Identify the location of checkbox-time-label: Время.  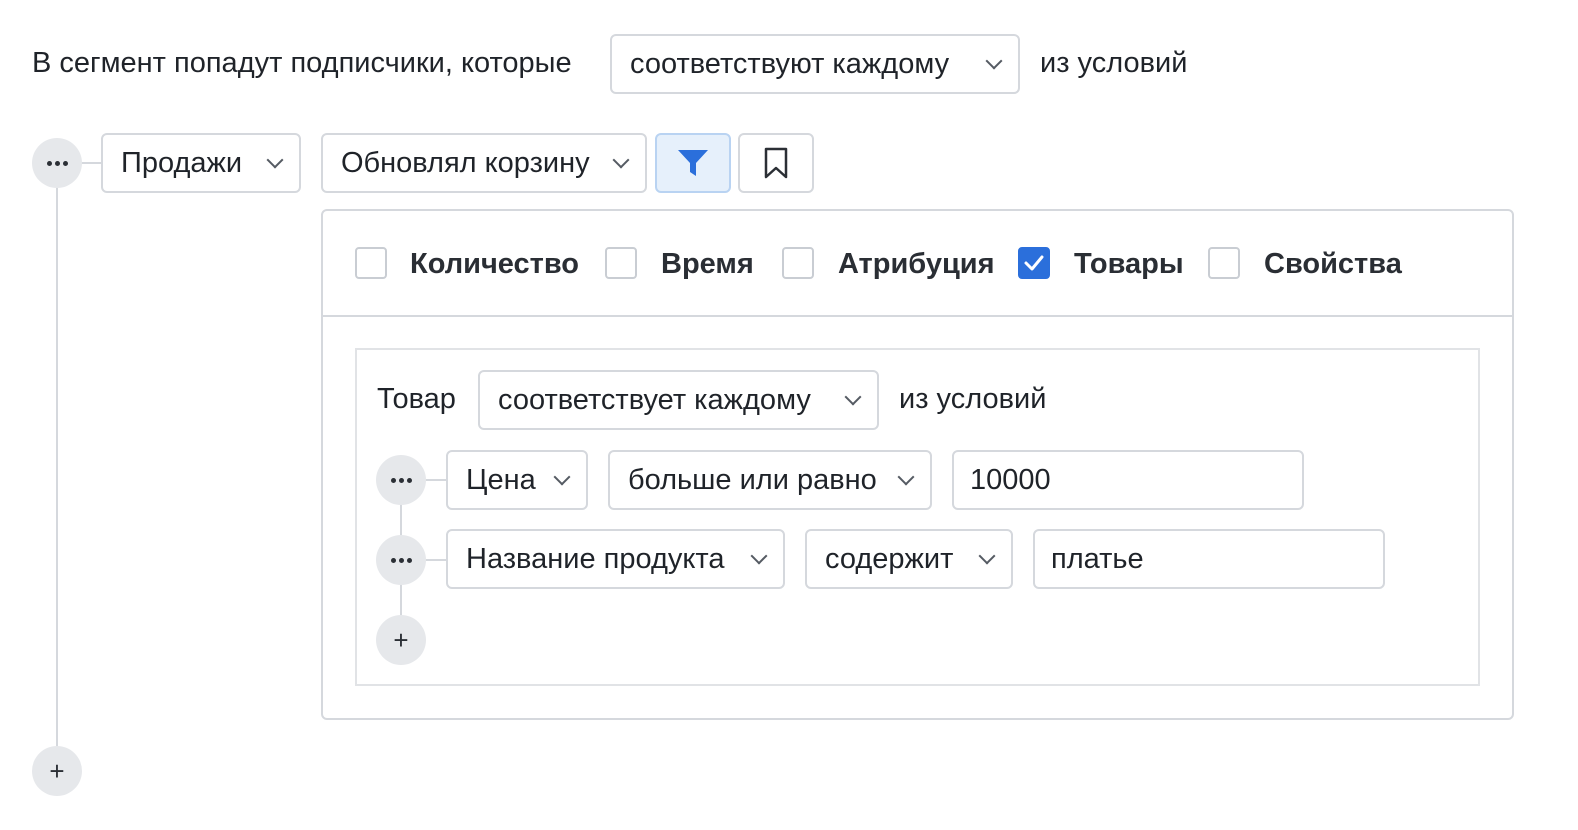
(707, 264).